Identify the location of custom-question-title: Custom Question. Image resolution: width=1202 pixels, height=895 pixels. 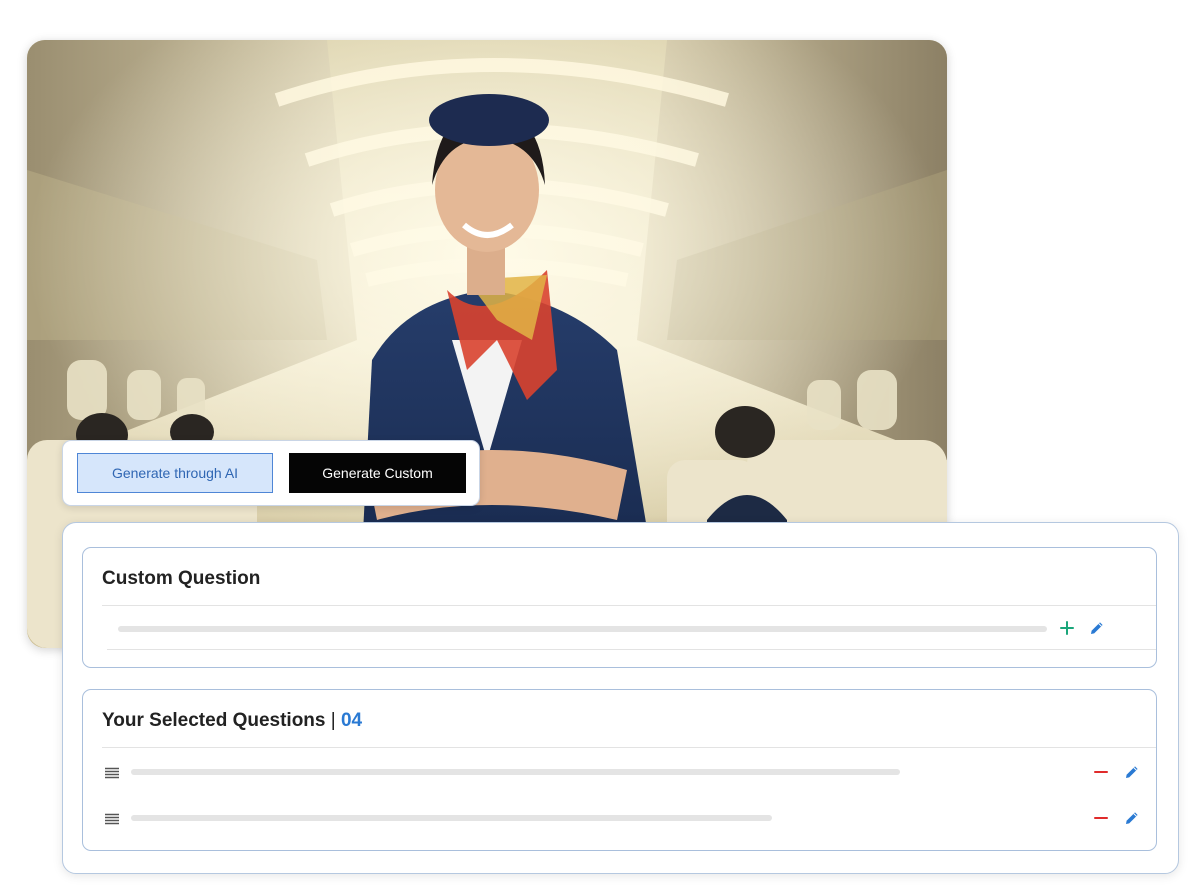
(181, 578).